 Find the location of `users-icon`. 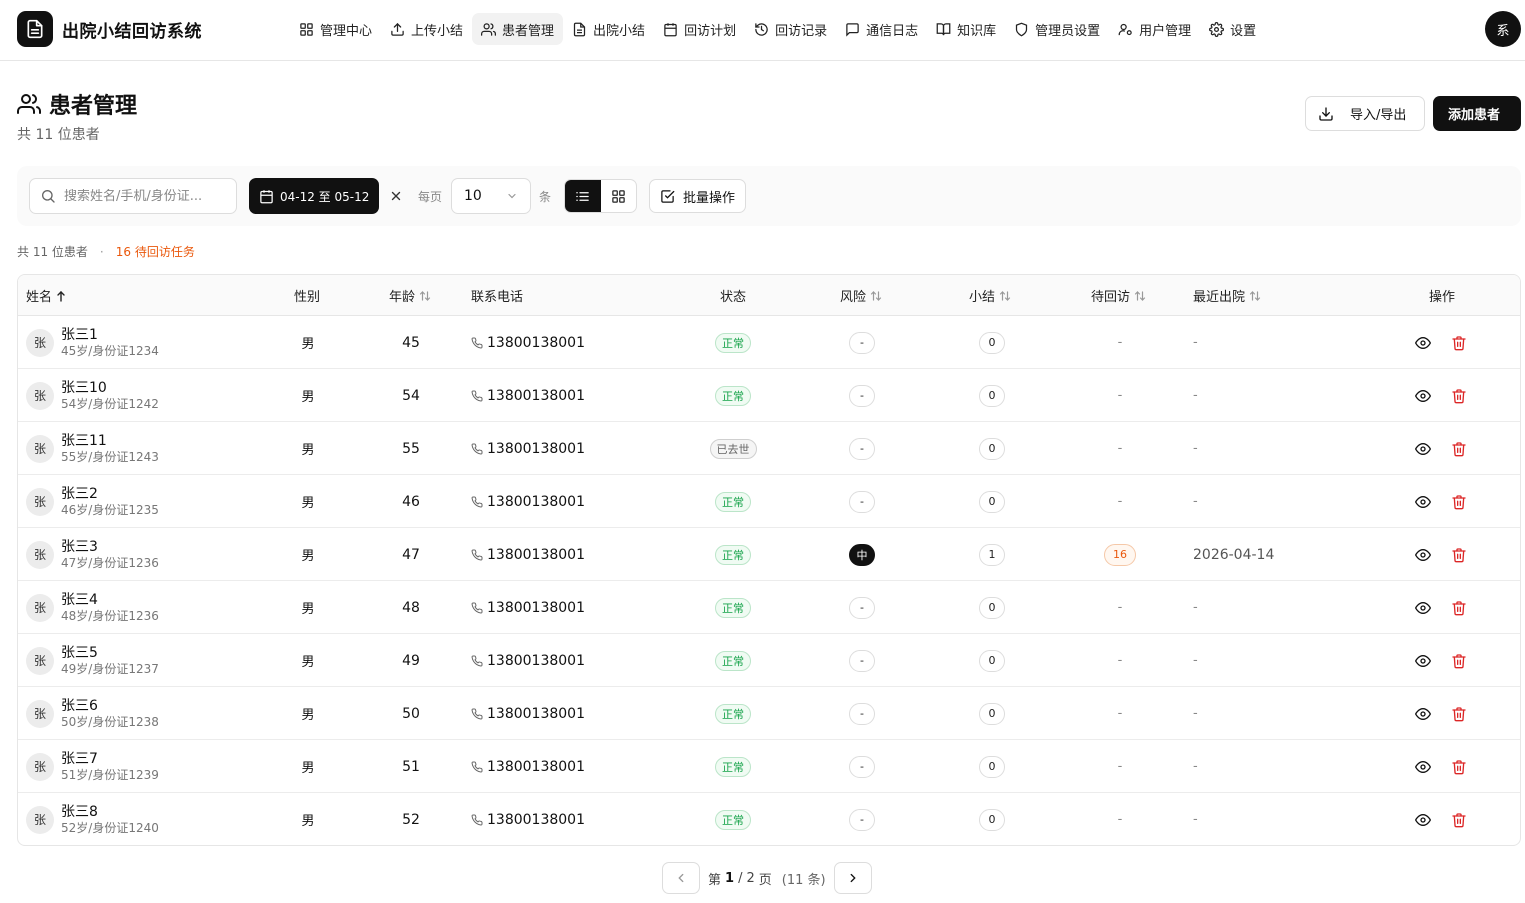

users-icon is located at coordinates (489, 29).